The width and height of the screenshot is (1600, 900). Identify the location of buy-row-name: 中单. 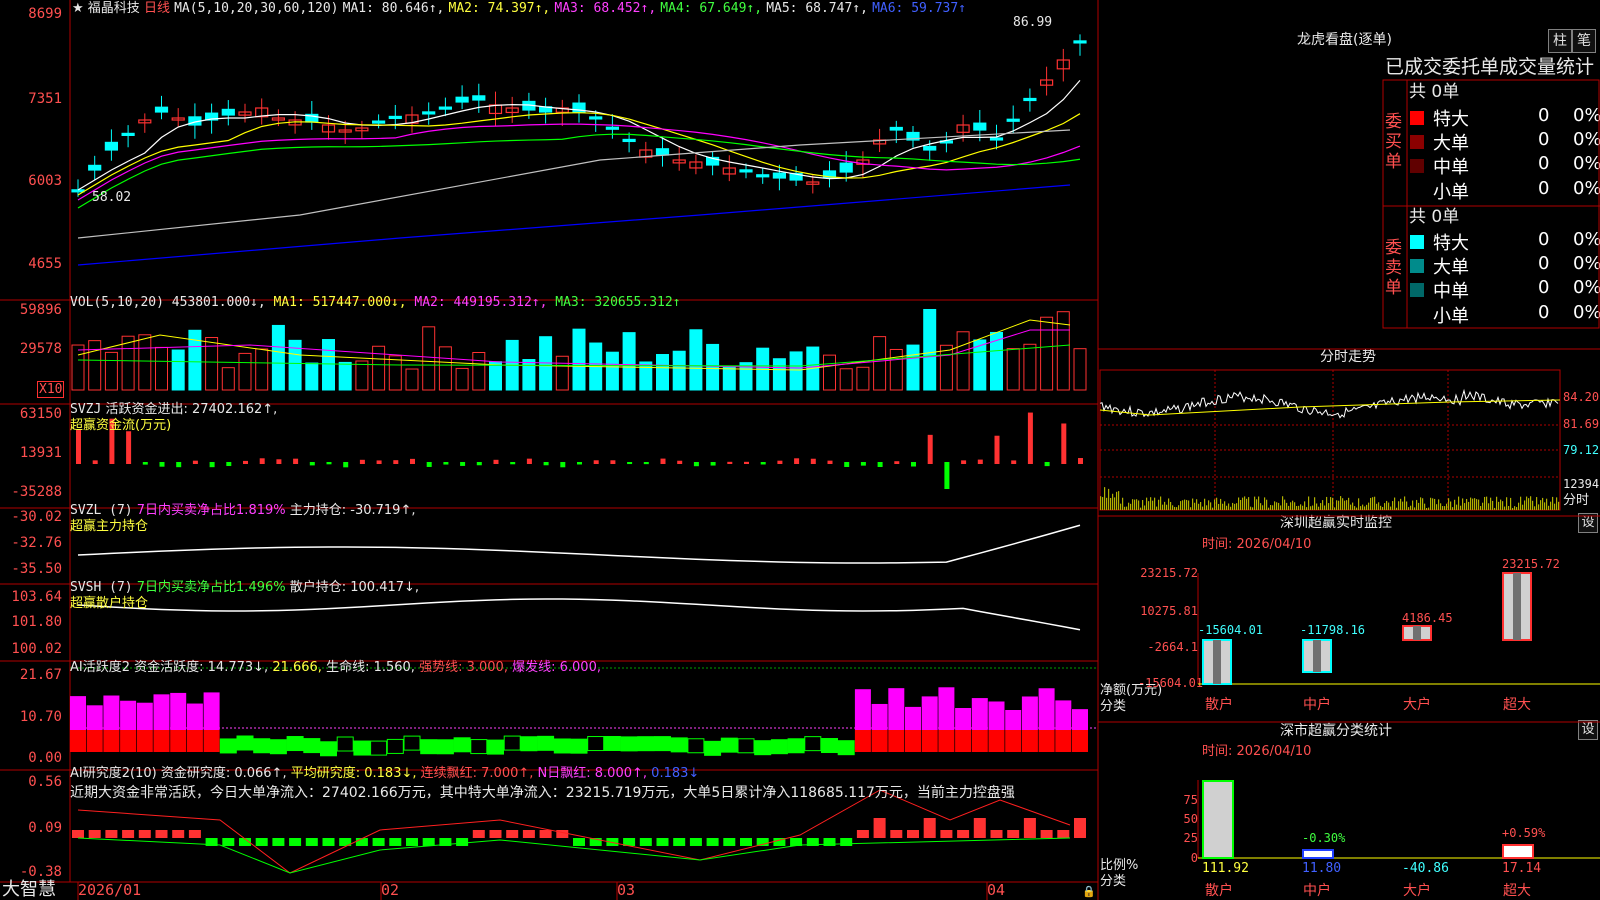
(1451, 167).